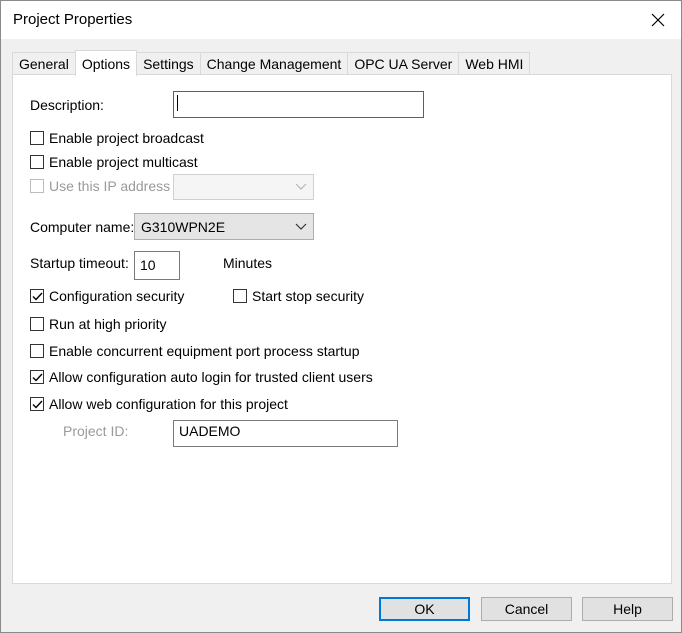 This screenshot has height=633, width=682. What do you see at coordinates (177, 103) in the screenshot?
I see `text-caret` at bounding box center [177, 103].